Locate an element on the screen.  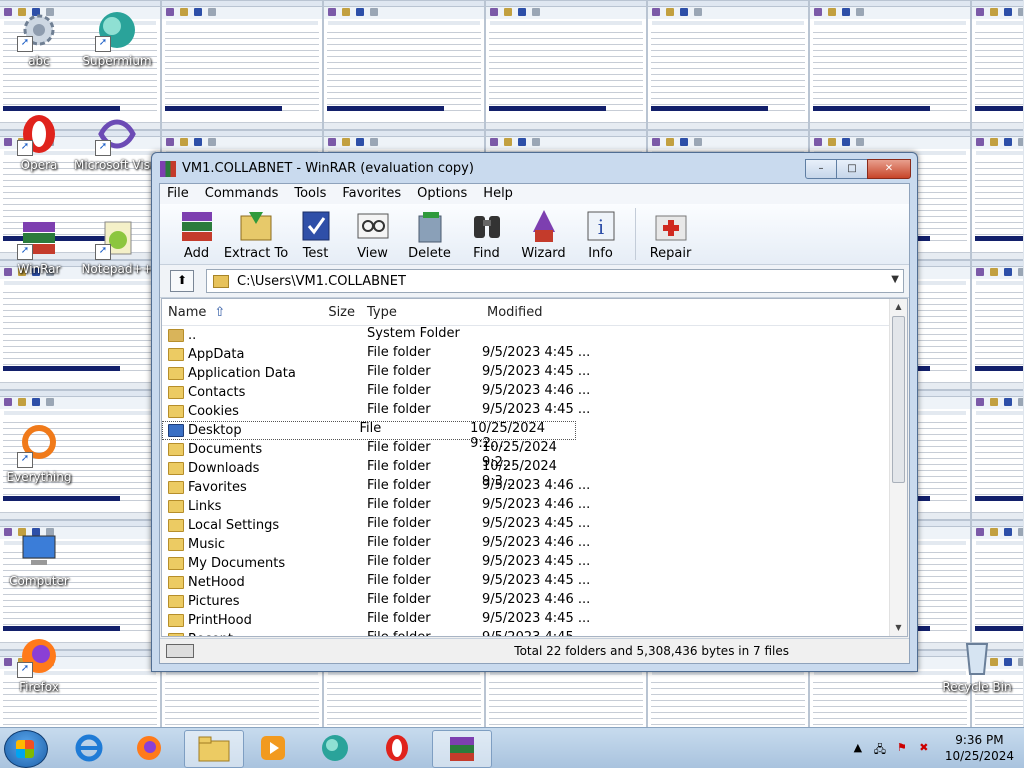
desktop-icon-winrar: ➚ WinRar is located at coordinates (41, 246).